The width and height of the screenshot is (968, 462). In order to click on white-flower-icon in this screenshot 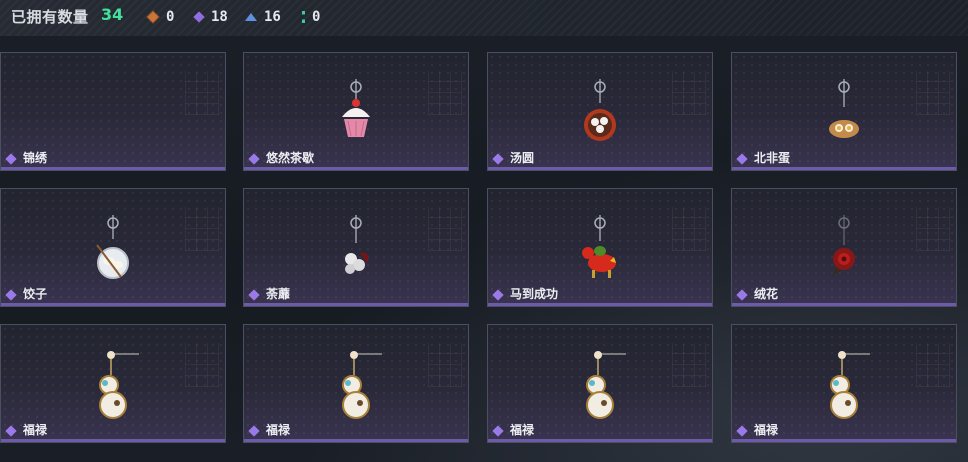, I will do `click(356, 250)`.